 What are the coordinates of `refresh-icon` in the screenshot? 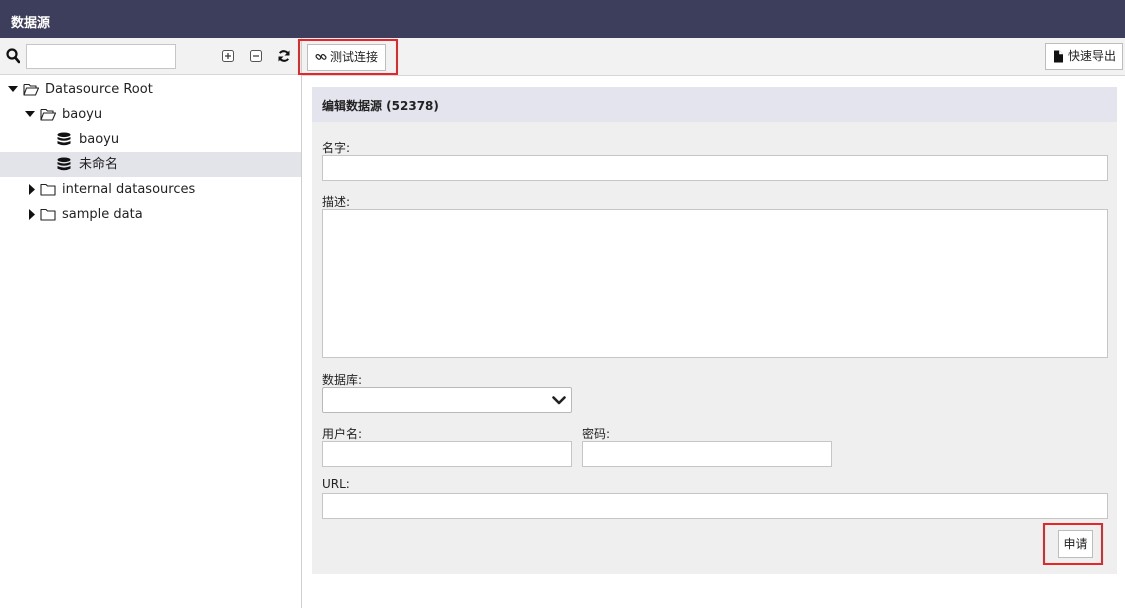 It's located at (284, 56).